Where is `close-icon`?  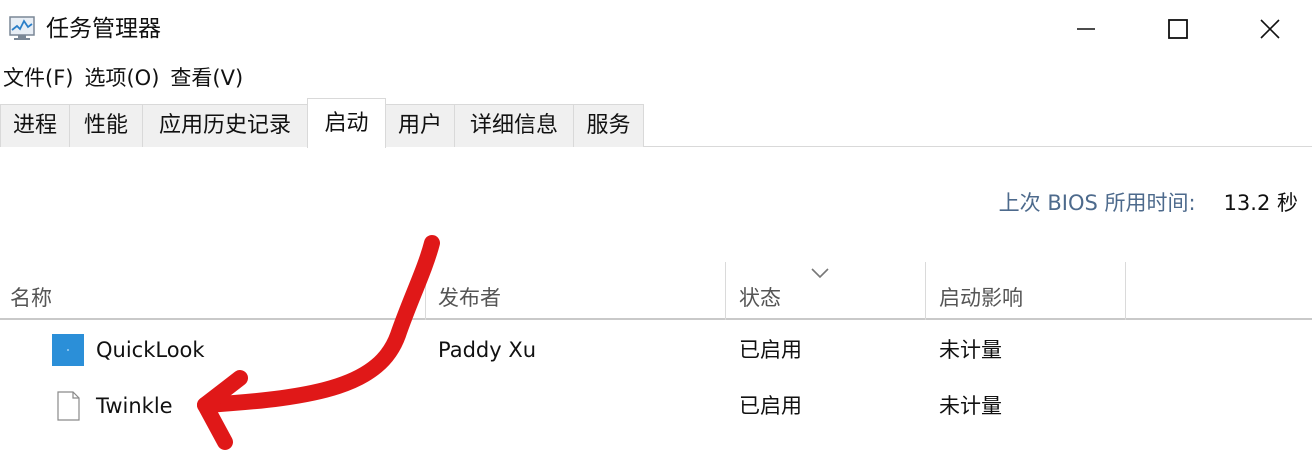
close-icon is located at coordinates (1270, 29).